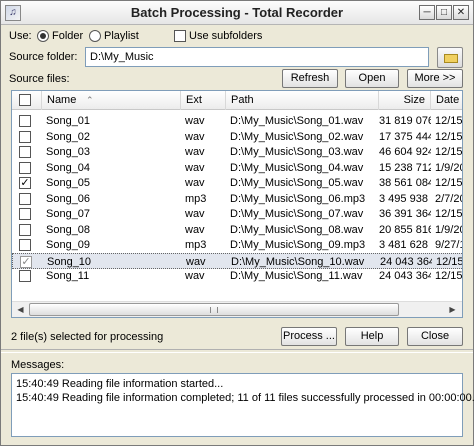 The height and width of the screenshot is (446, 474). What do you see at coordinates (405, 136) in the screenshot?
I see `file-size-cell: 17 375 444` at bounding box center [405, 136].